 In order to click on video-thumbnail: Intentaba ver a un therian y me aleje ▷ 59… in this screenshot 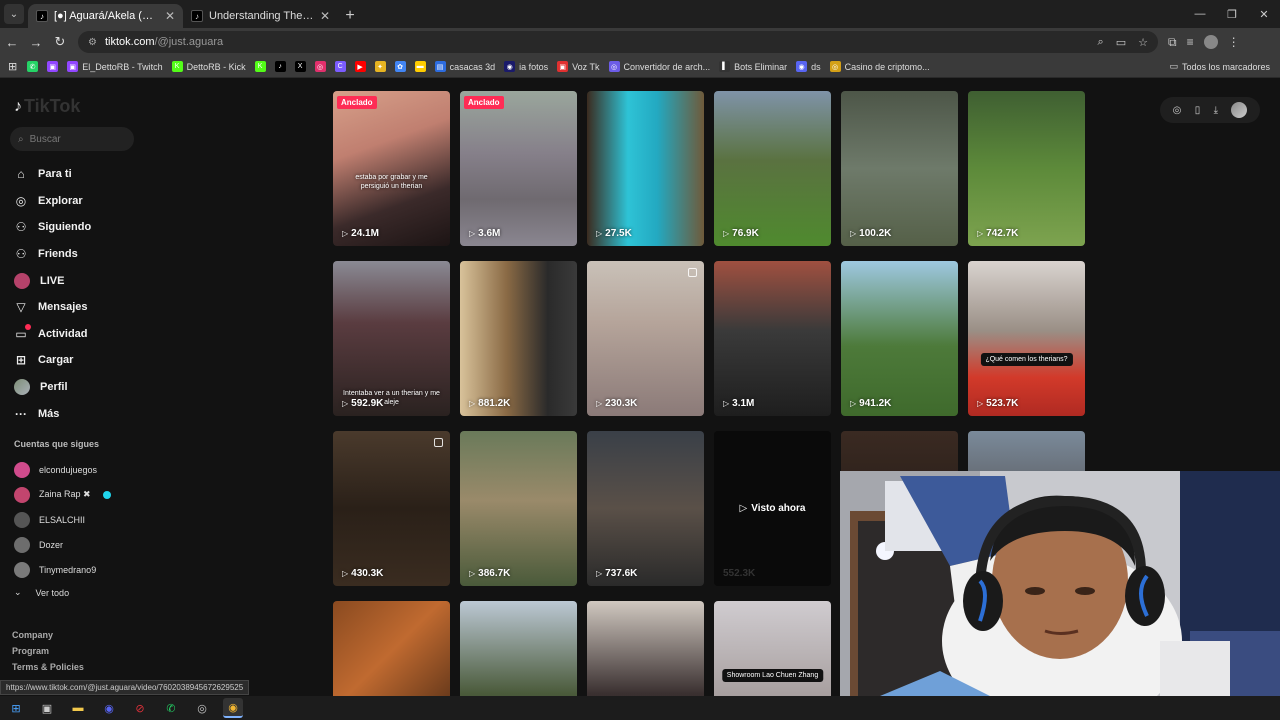, I will do `click(391, 338)`.